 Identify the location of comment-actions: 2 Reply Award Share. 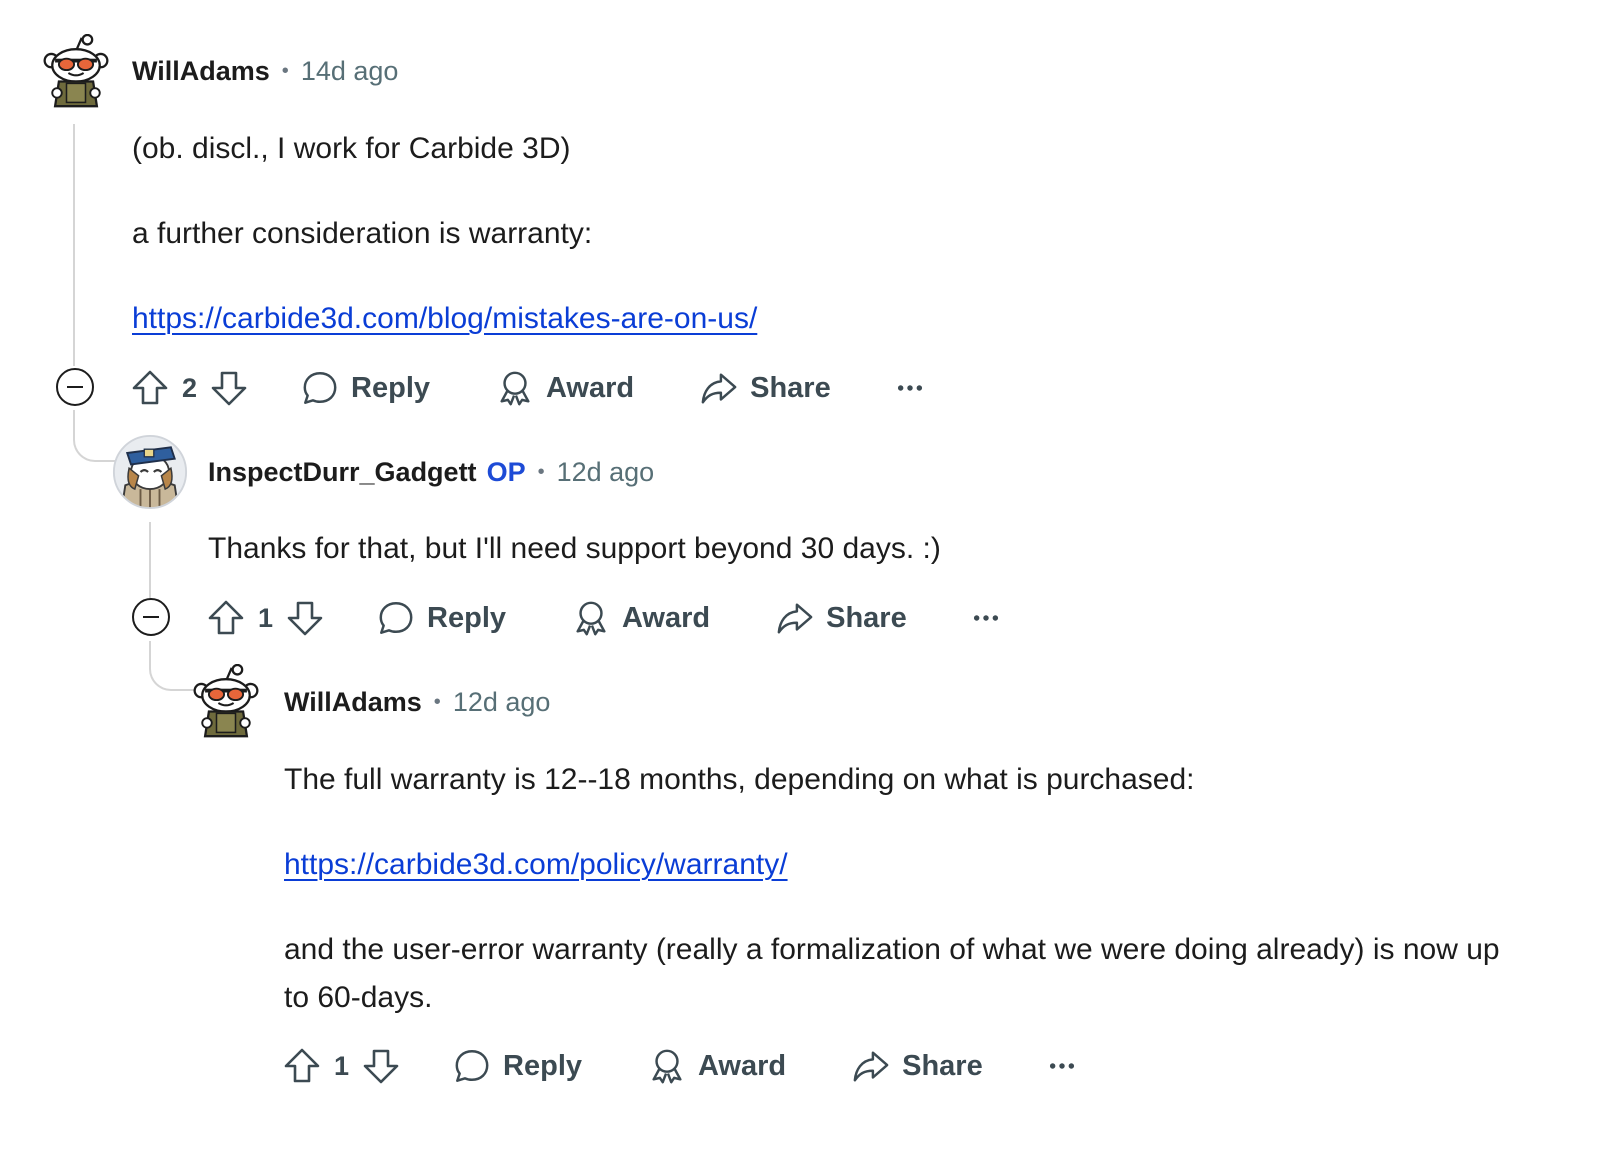
(528, 388).